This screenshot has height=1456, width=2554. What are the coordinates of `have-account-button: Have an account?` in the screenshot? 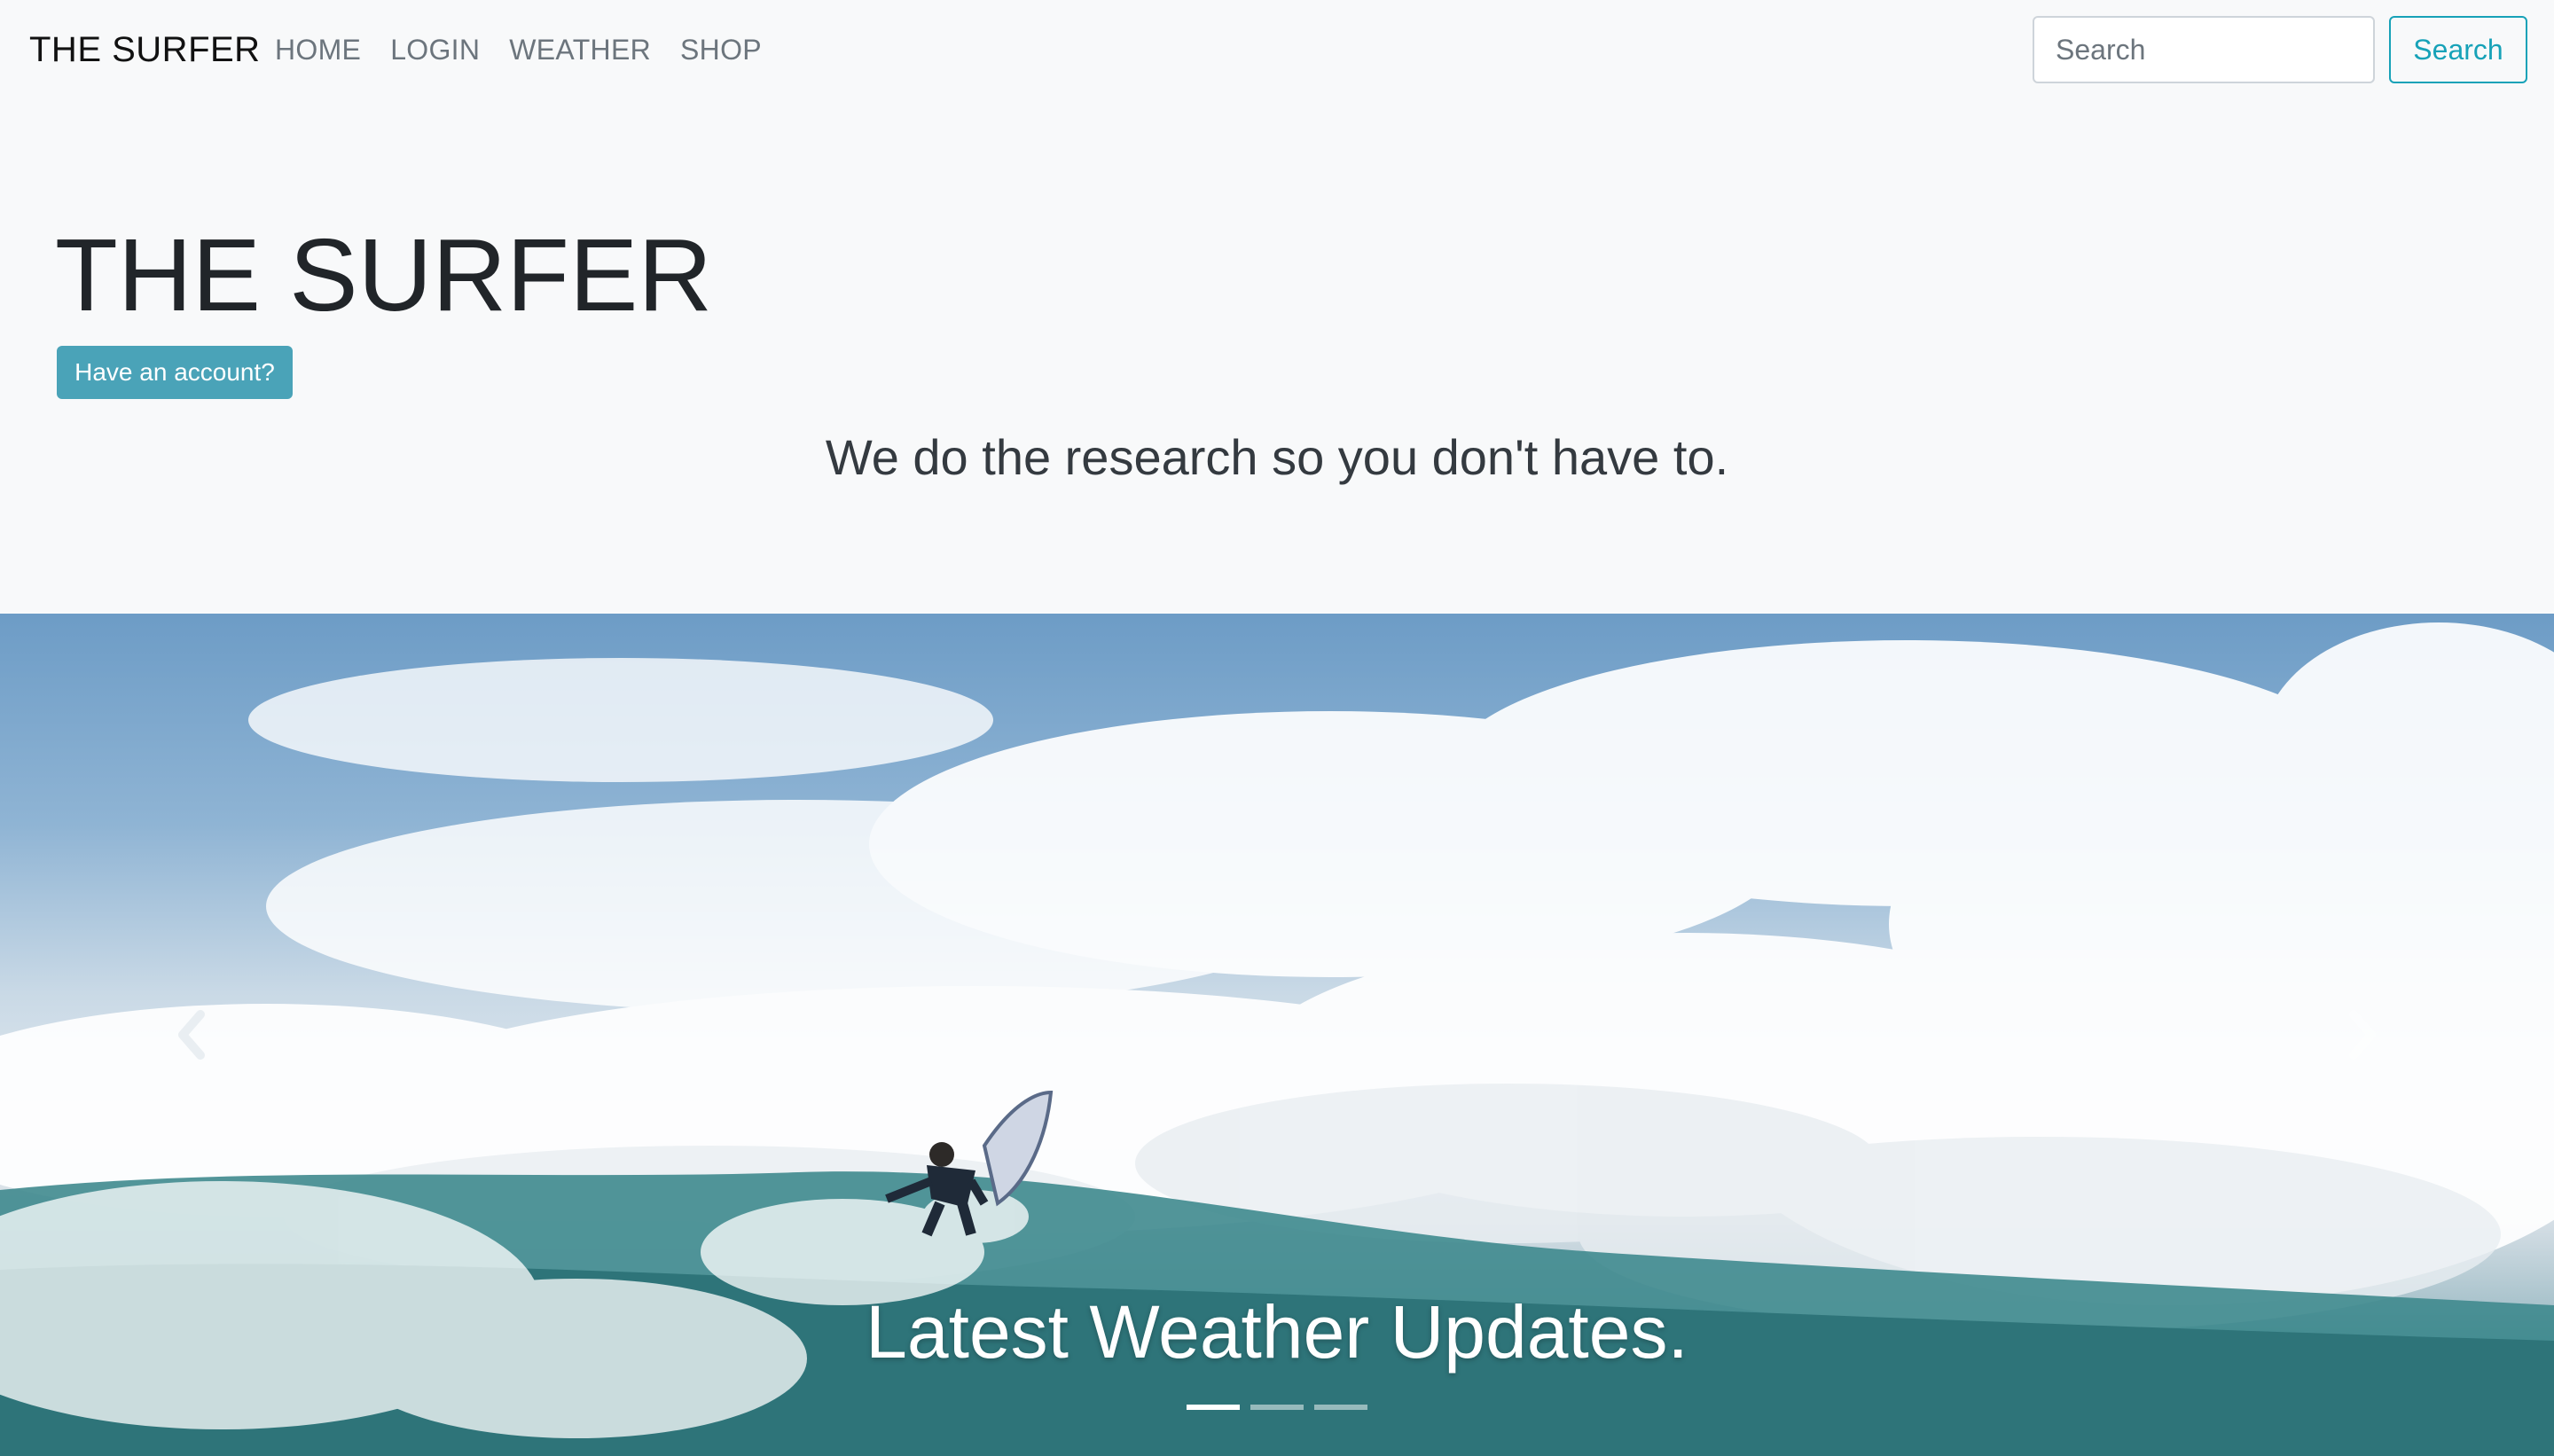 It's located at (175, 372).